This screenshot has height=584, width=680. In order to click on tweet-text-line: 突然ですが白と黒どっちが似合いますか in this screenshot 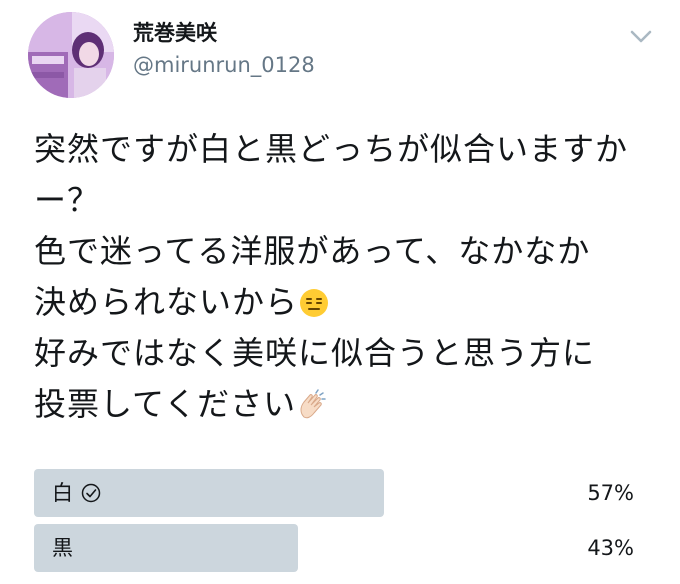, I will do `click(331, 149)`.